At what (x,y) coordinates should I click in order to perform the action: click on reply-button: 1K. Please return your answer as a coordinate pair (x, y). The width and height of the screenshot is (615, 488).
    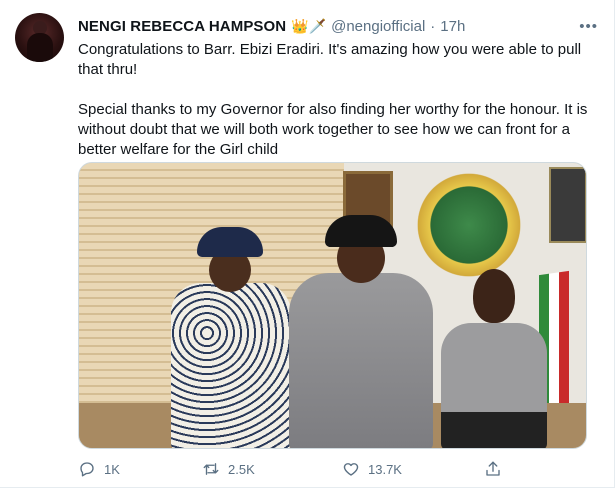
    Looking at the image, I should click on (99, 469).